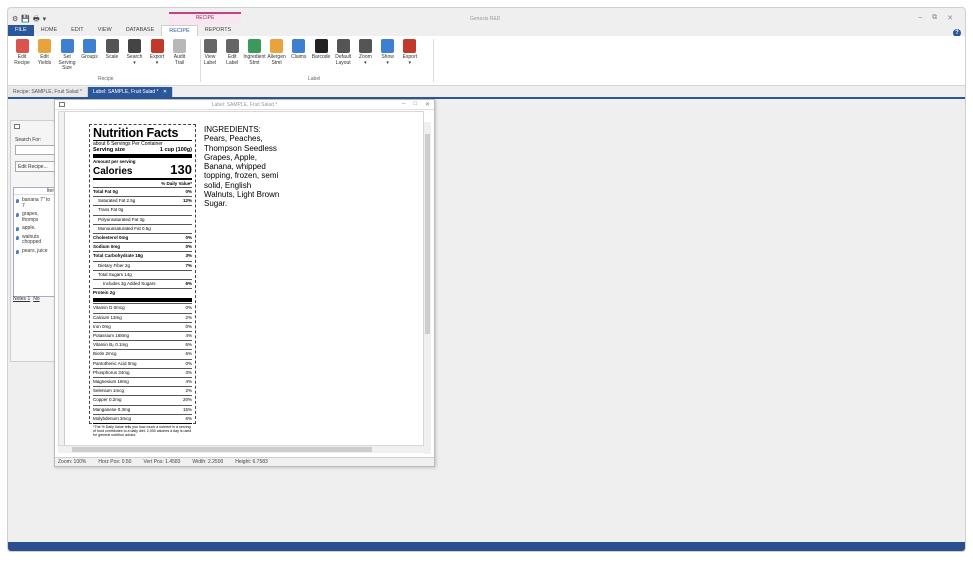  I want to click on horizontal-scroll-thumb, so click(222, 449).